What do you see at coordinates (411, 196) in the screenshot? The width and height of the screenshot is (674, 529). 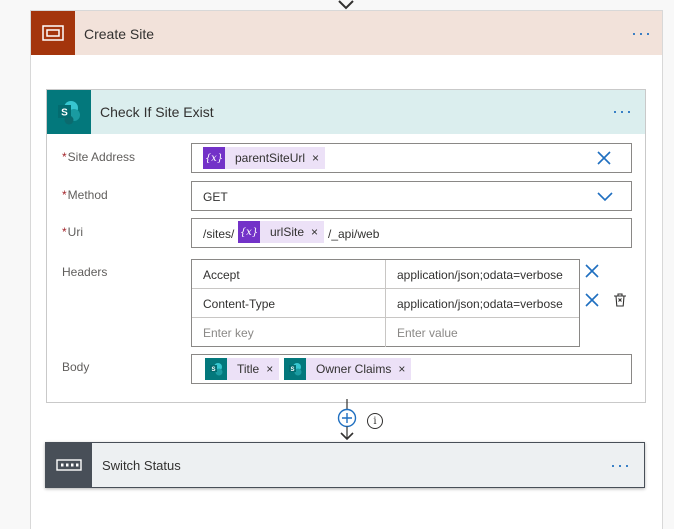 I see `method-select: GET` at bounding box center [411, 196].